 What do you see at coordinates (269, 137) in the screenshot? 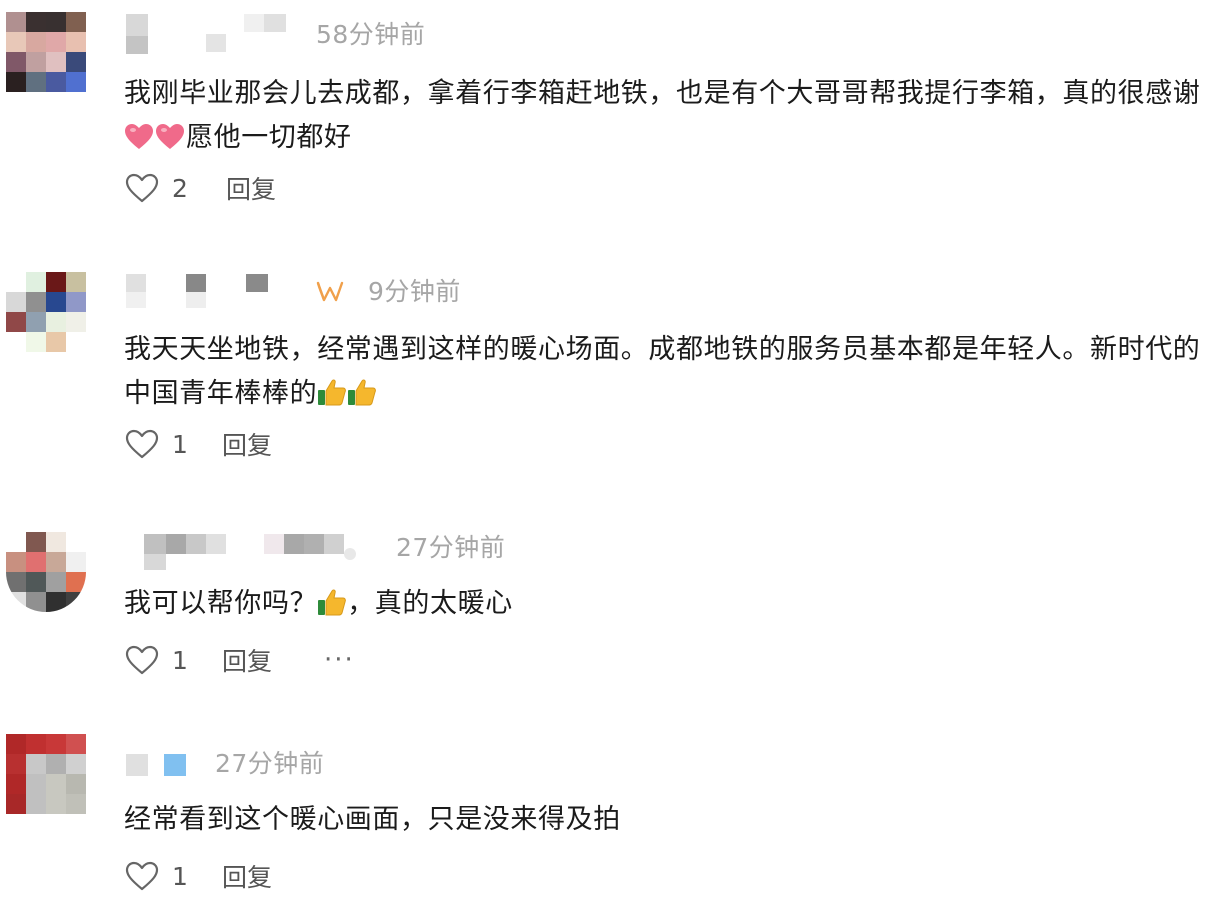
I see `comment-text-after: 愿他一切都好` at bounding box center [269, 137].